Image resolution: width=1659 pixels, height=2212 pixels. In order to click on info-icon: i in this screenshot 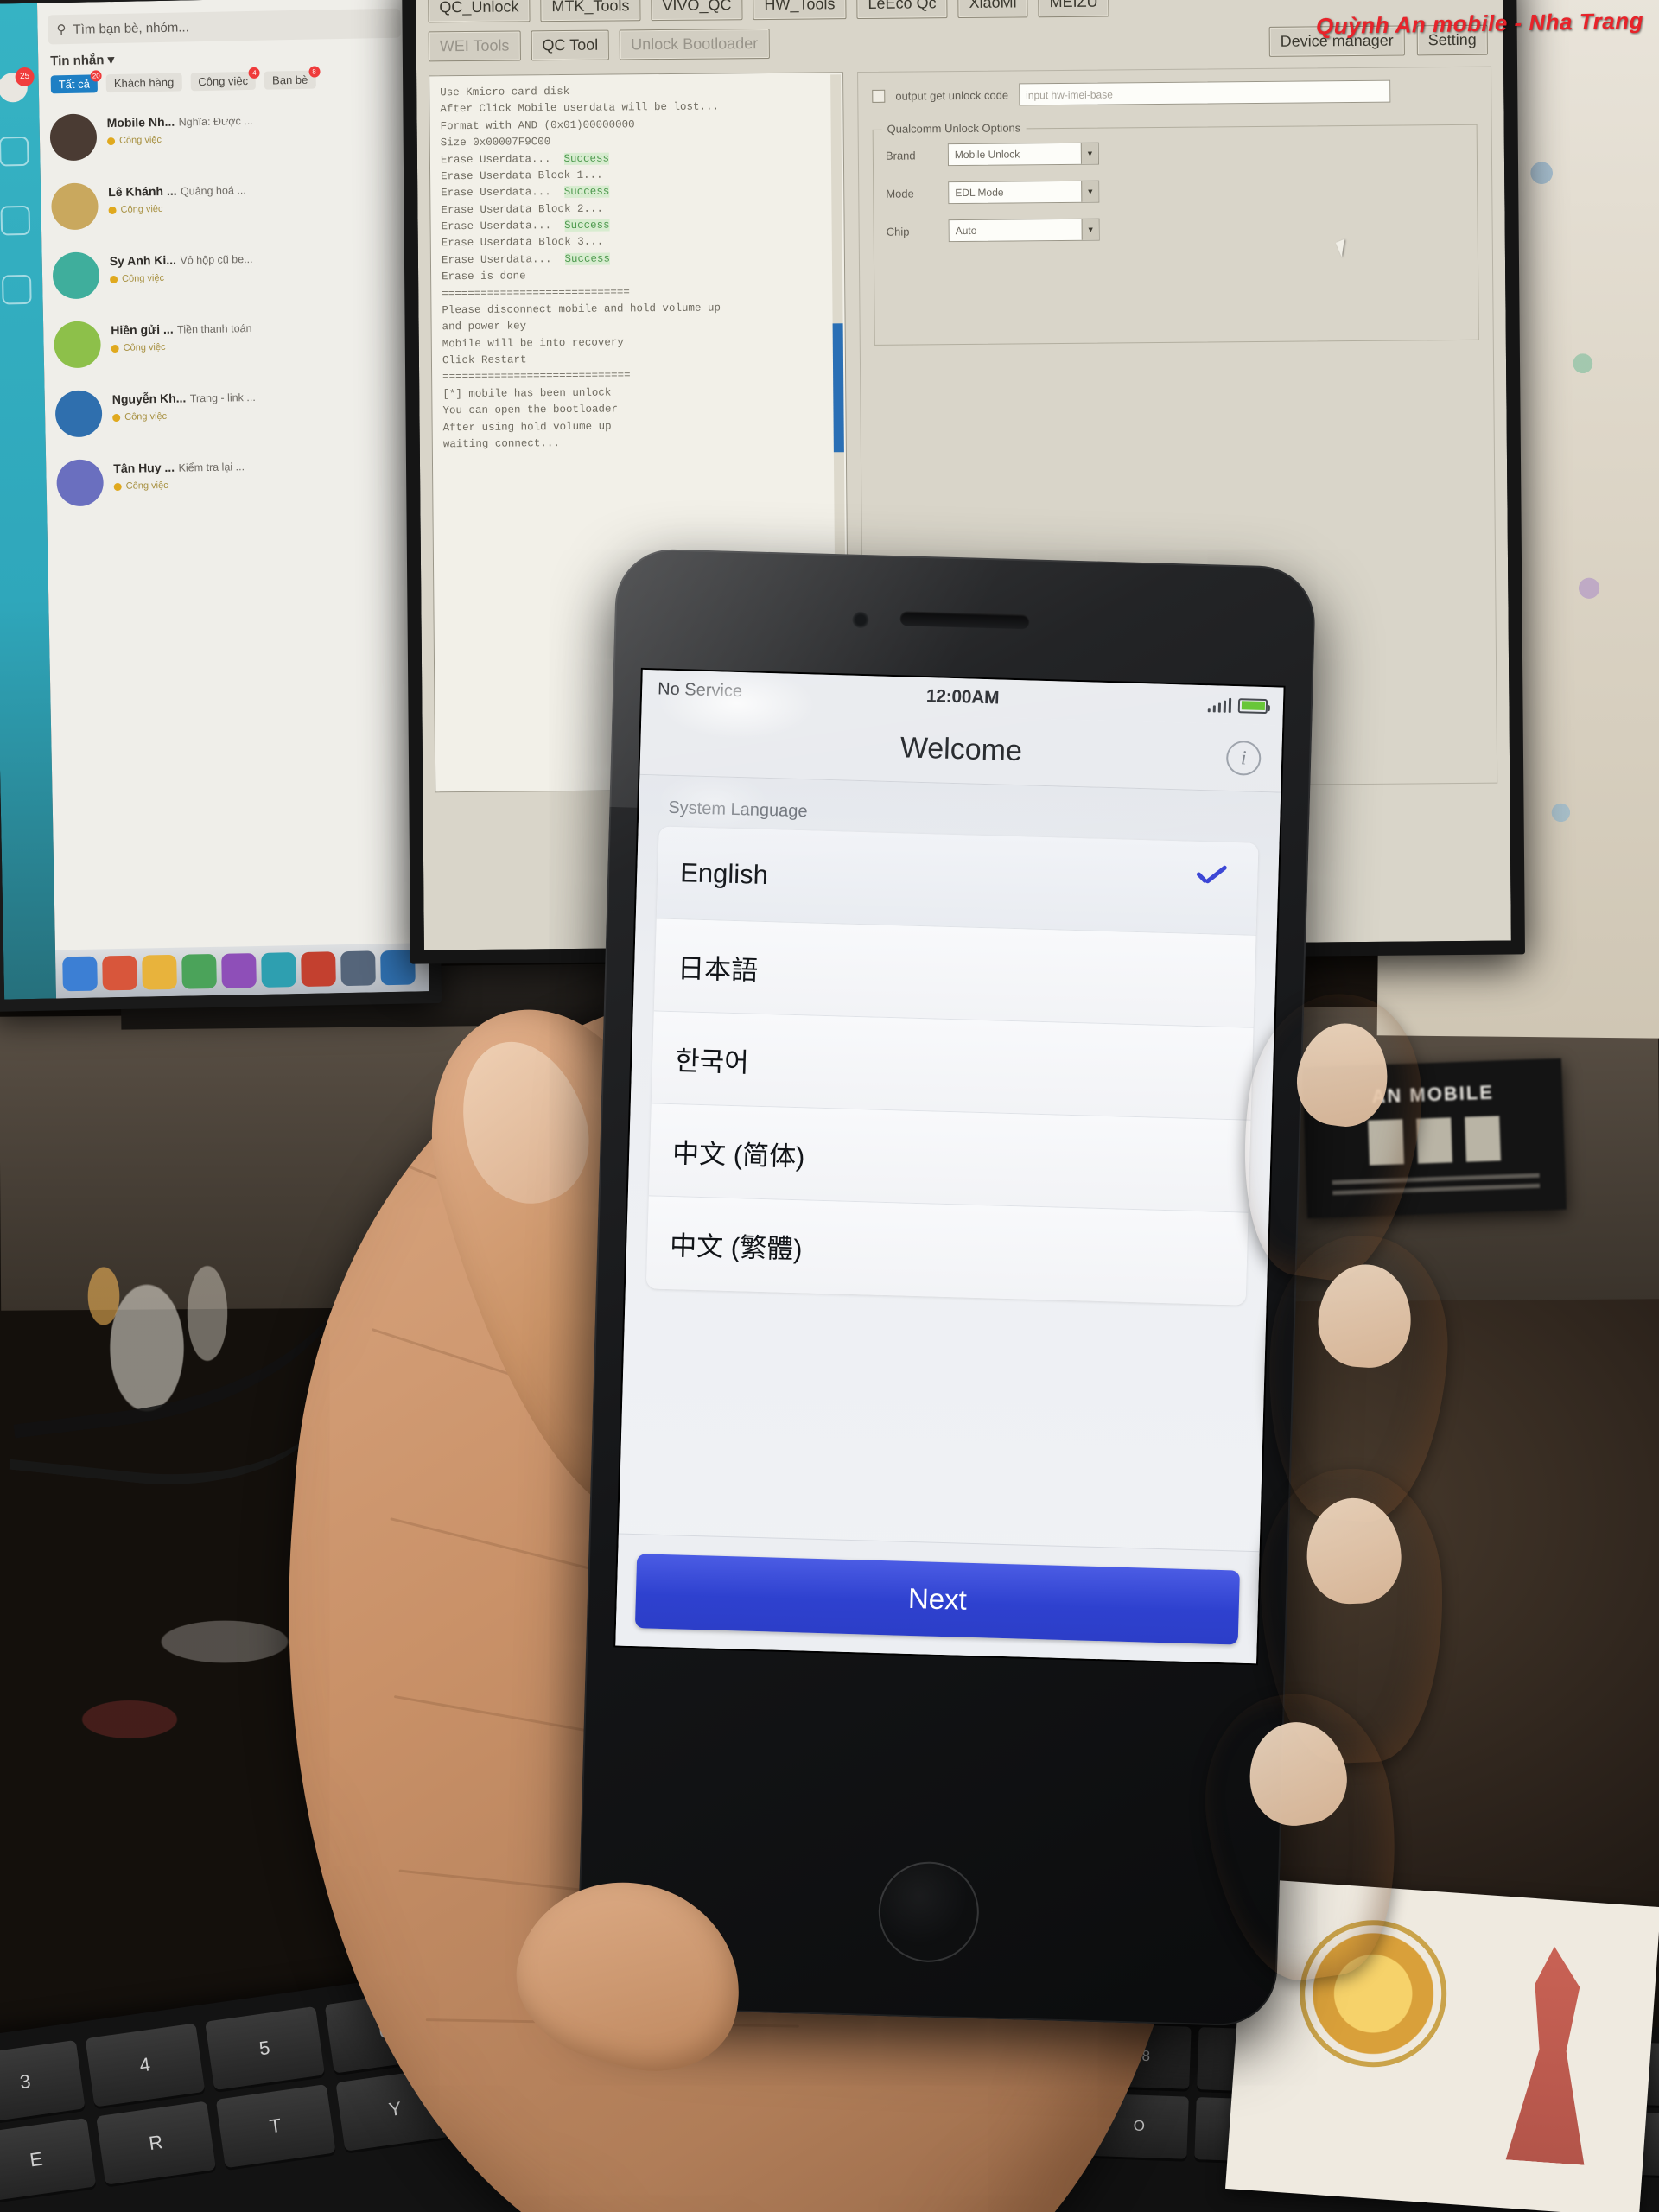, I will do `click(1243, 758)`.